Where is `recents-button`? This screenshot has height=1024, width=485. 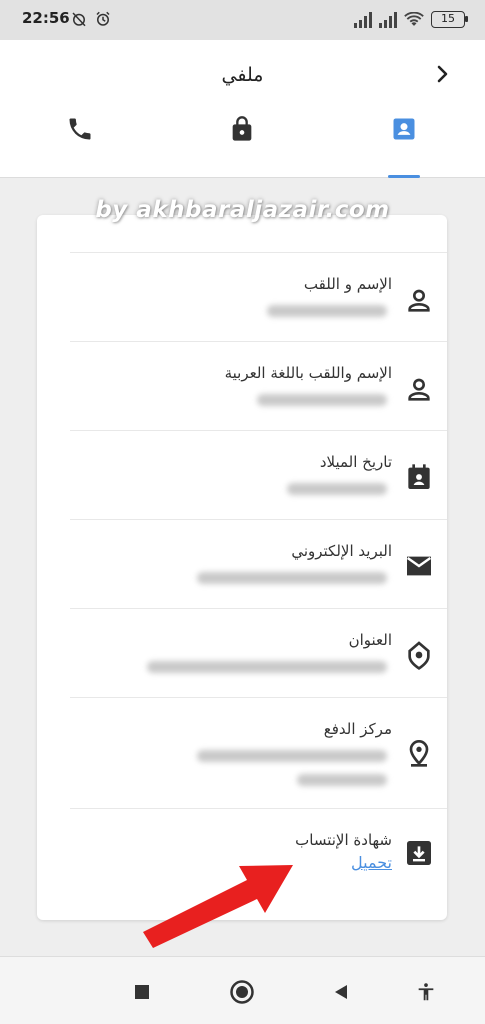 recents-button is located at coordinates (142, 992).